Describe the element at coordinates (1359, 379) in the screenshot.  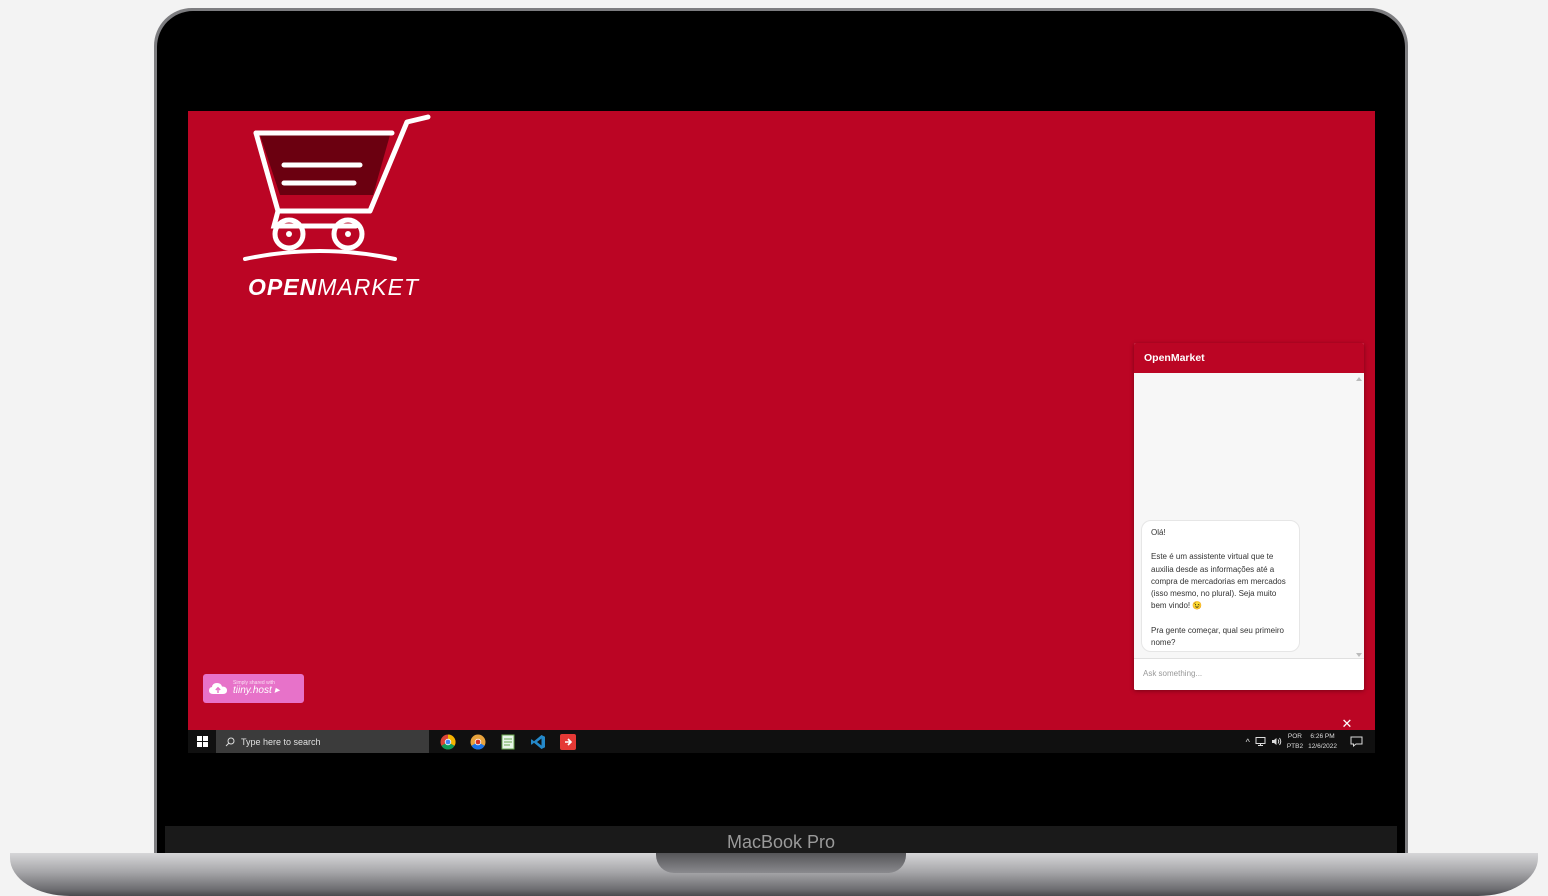
I see `scroll-up-icon` at that location.